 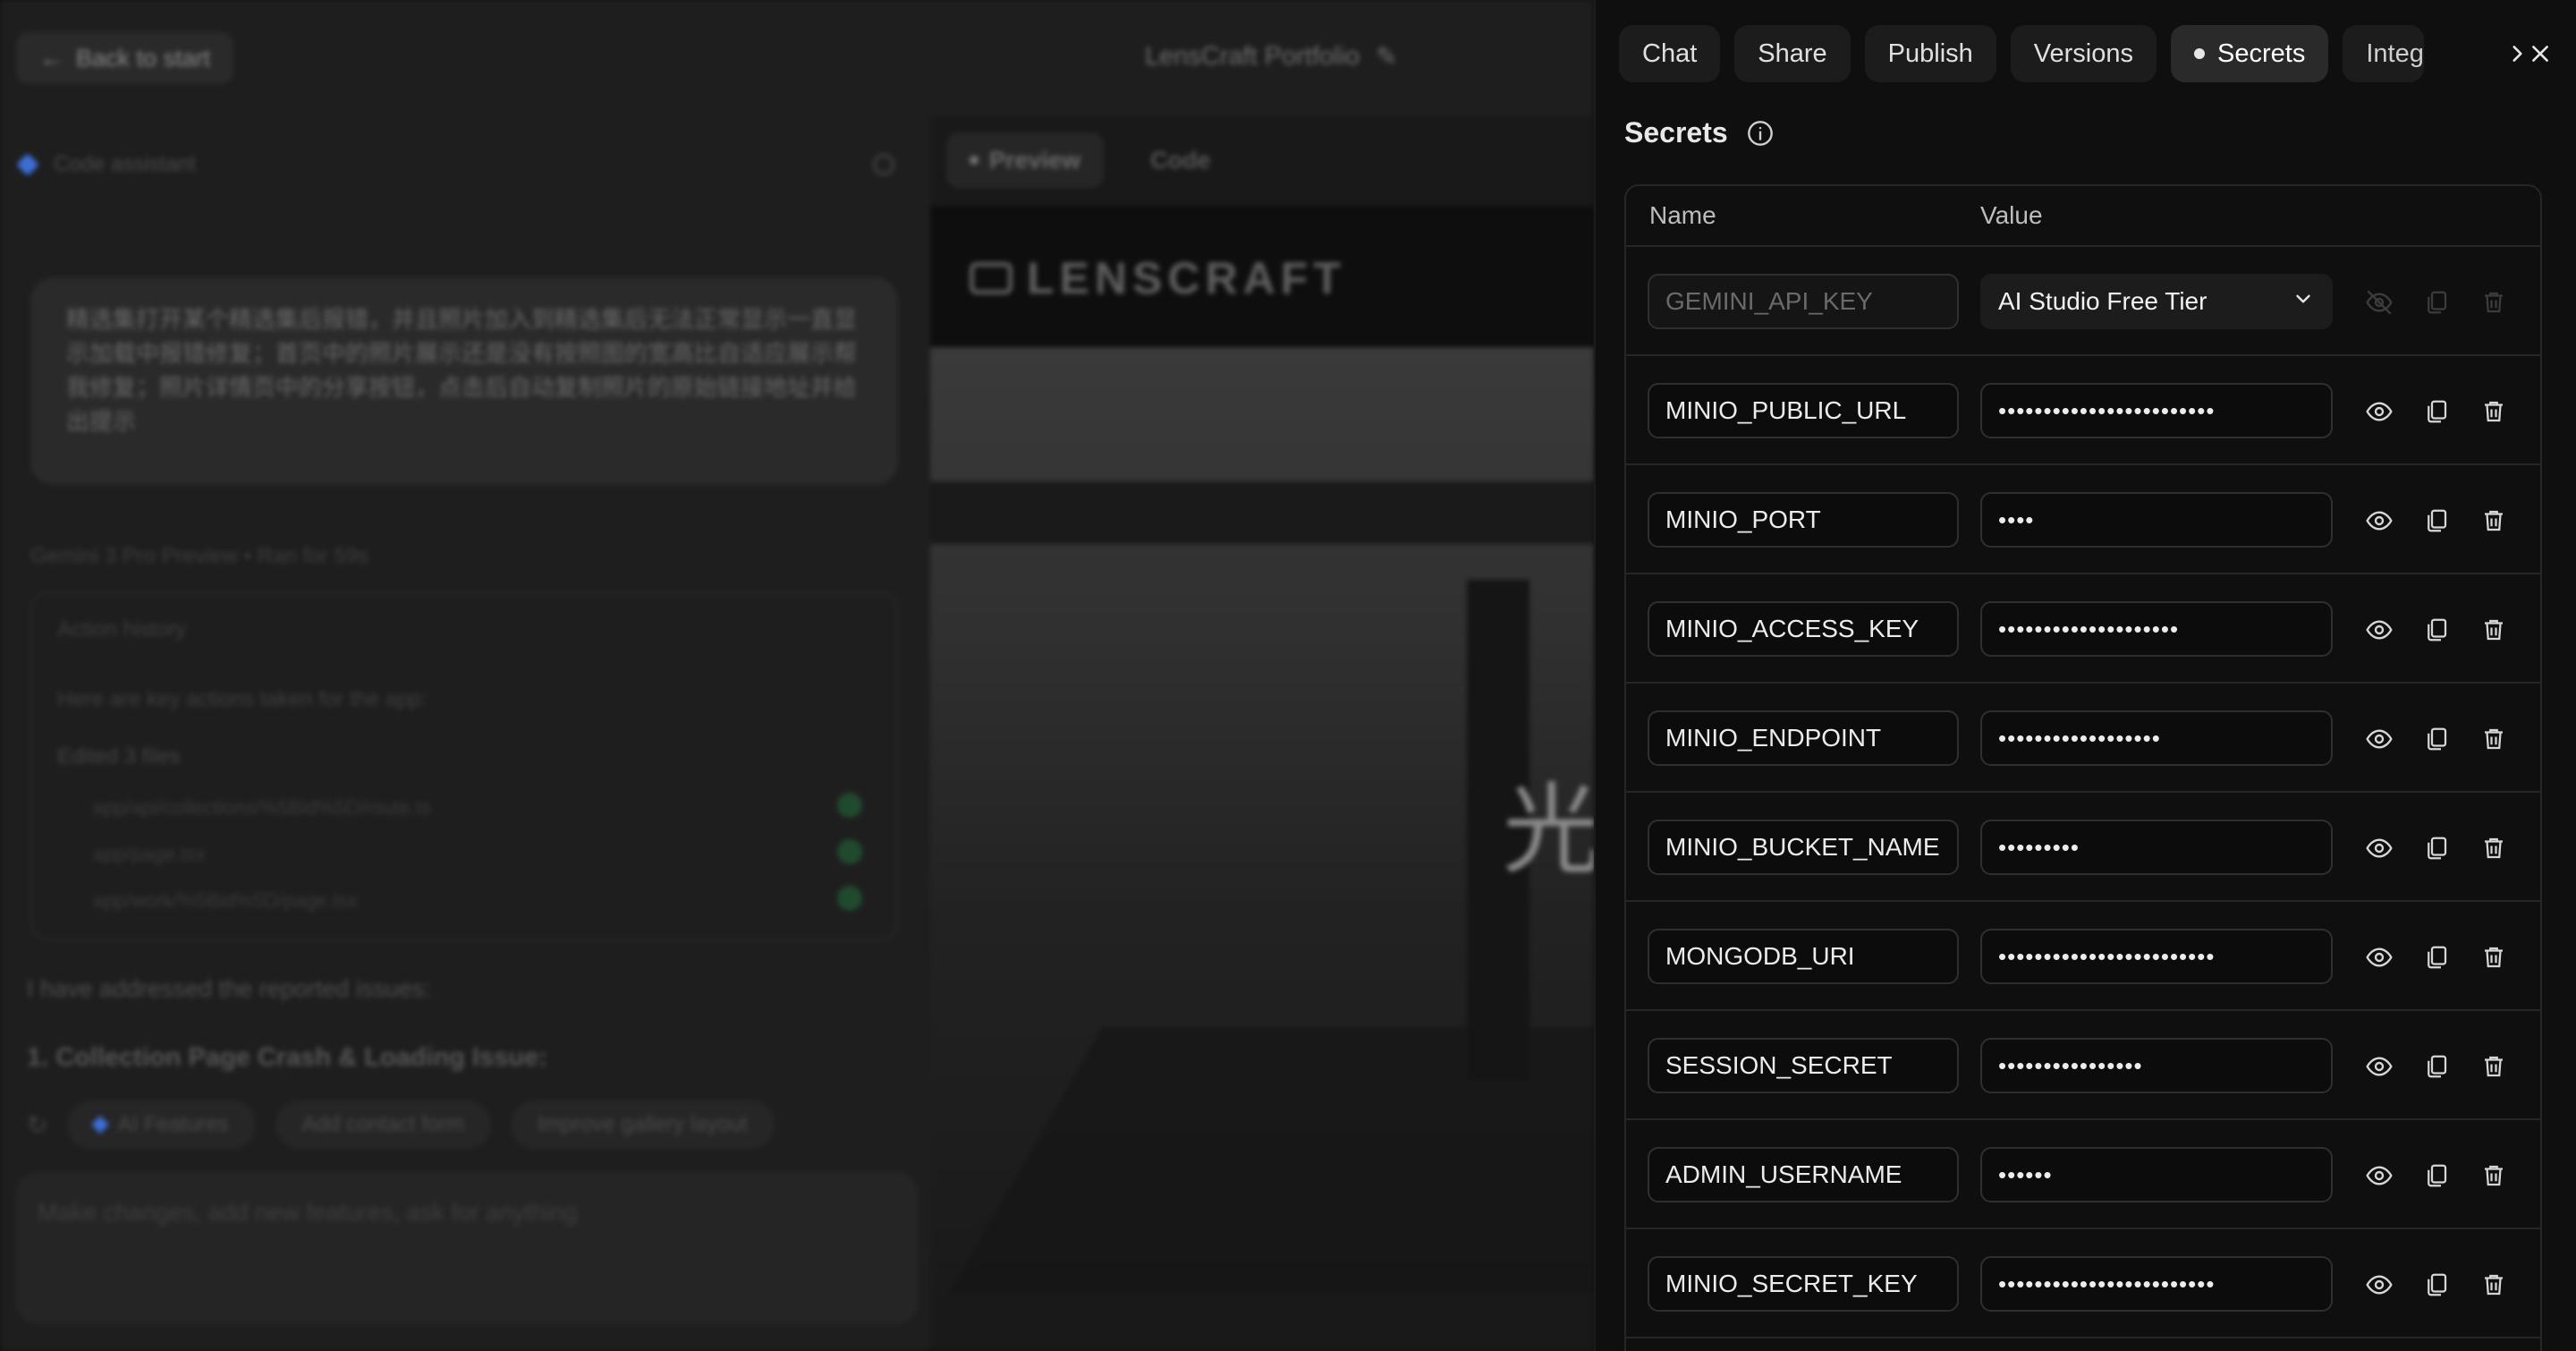 What do you see at coordinates (1035, 160) in the screenshot?
I see `tab-label: Preview` at bounding box center [1035, 160].